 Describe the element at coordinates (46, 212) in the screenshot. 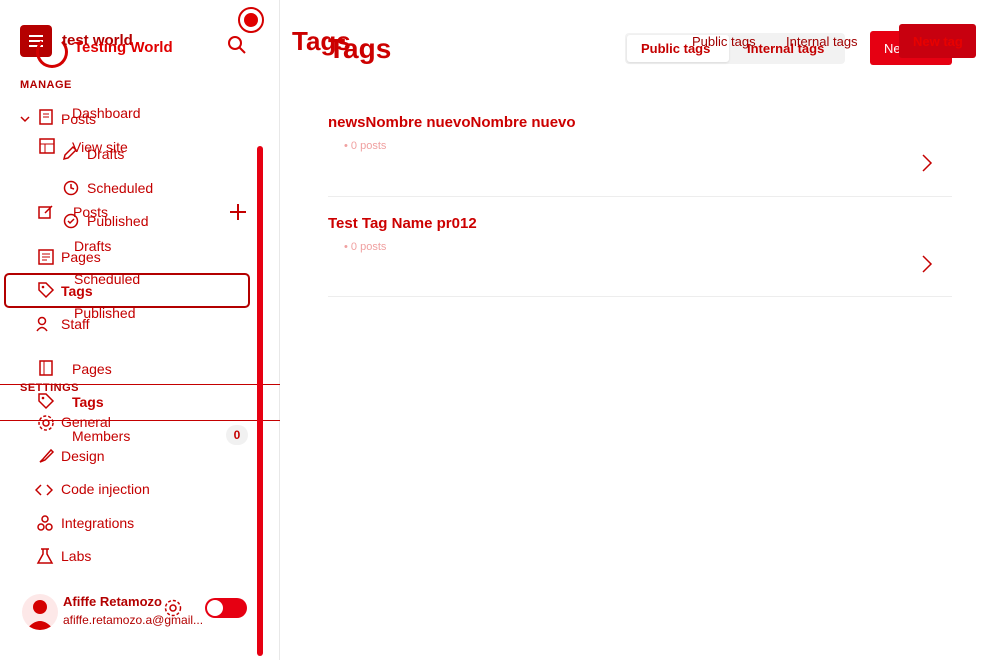

I see `edit-icon` at that location.